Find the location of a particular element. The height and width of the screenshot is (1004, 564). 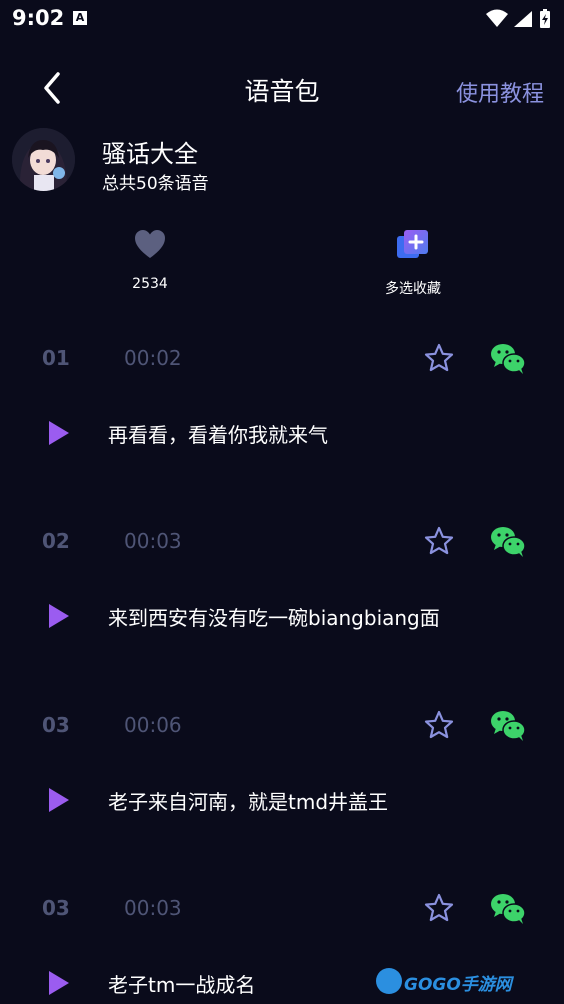

voice-pack-count: 总共50条语音 is located at coordinates (155, 184).